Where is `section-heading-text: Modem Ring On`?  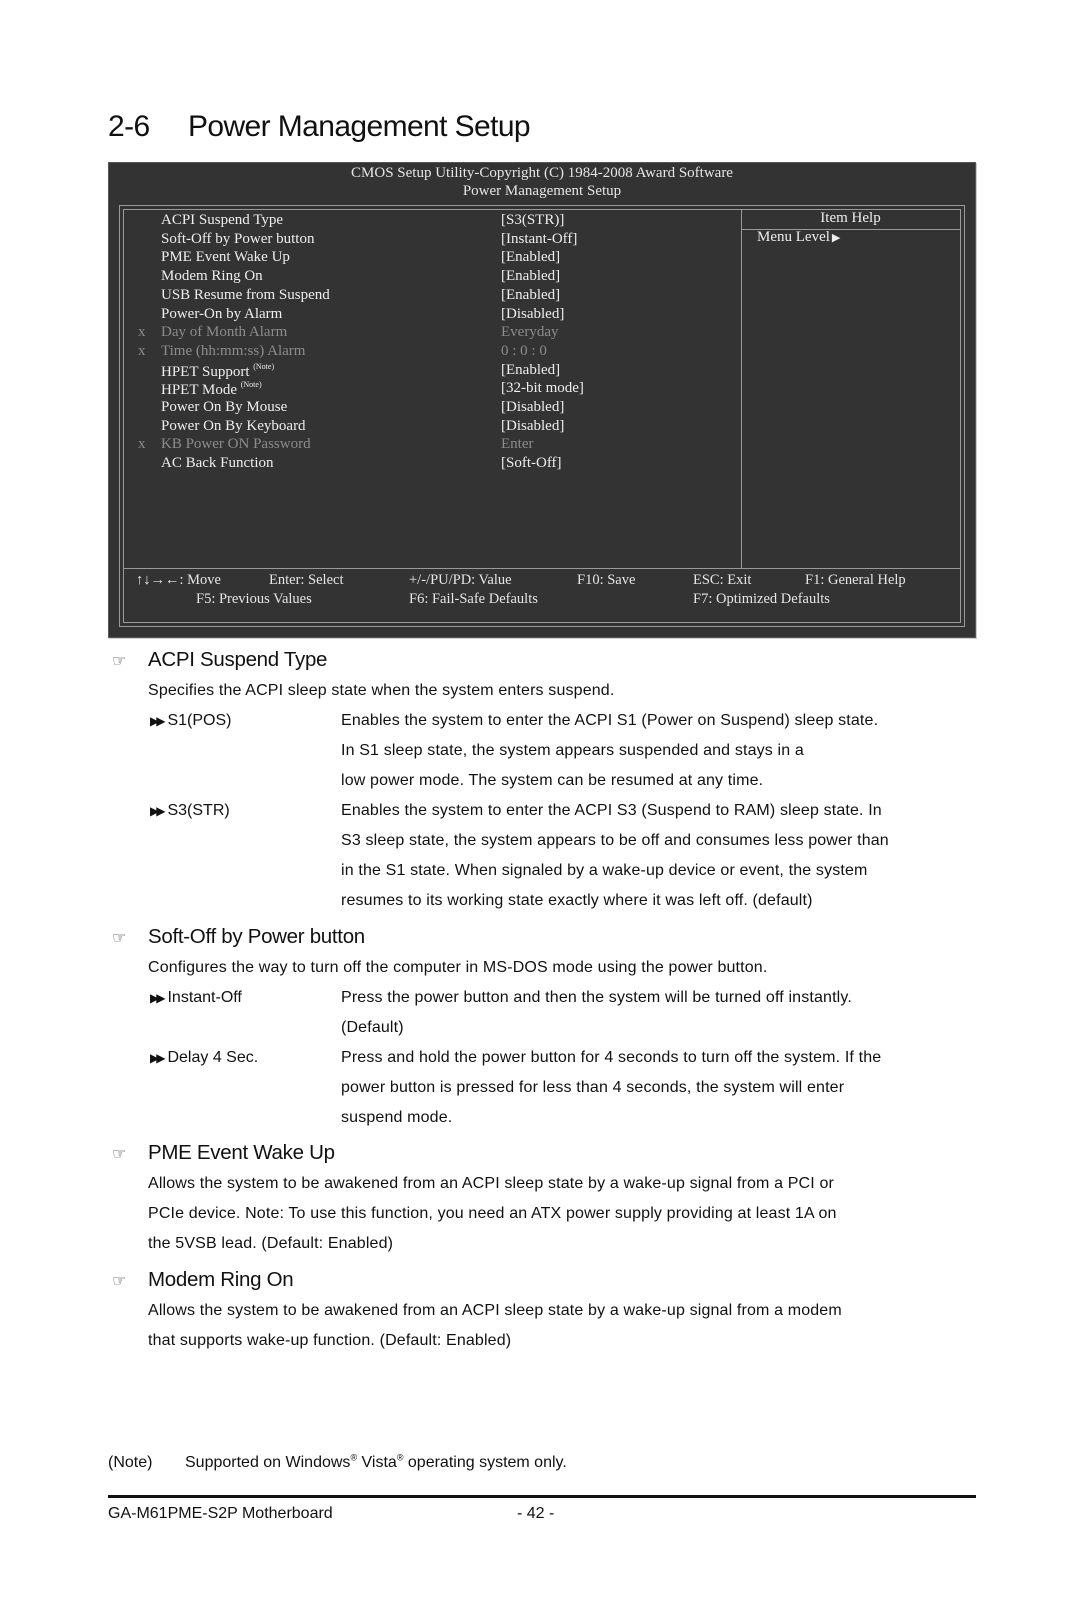
section-heading-text: Modem Ring On is located at coordinates (221, 1279).